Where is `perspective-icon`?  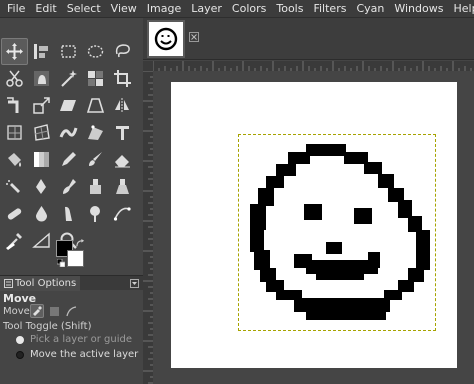
perspective-icon is located at coordinates (95, 105).